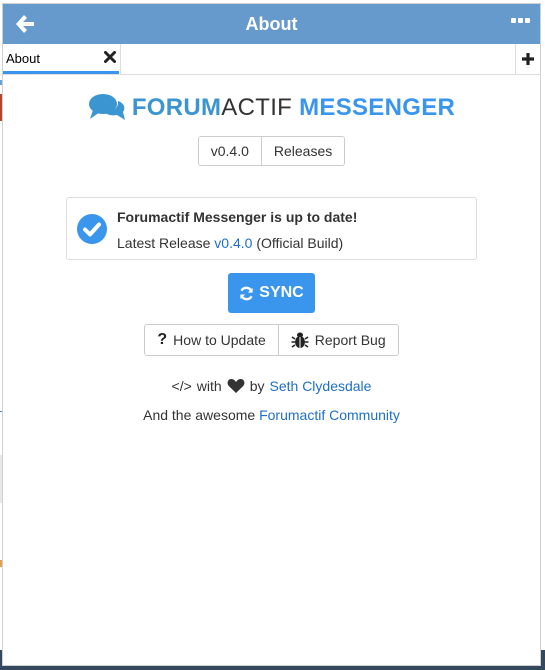 The width and height of the screenshot is (545, 670). Describe the element at coordinates (106, 107) in the screenshot. I see `comments-icon` at that location.